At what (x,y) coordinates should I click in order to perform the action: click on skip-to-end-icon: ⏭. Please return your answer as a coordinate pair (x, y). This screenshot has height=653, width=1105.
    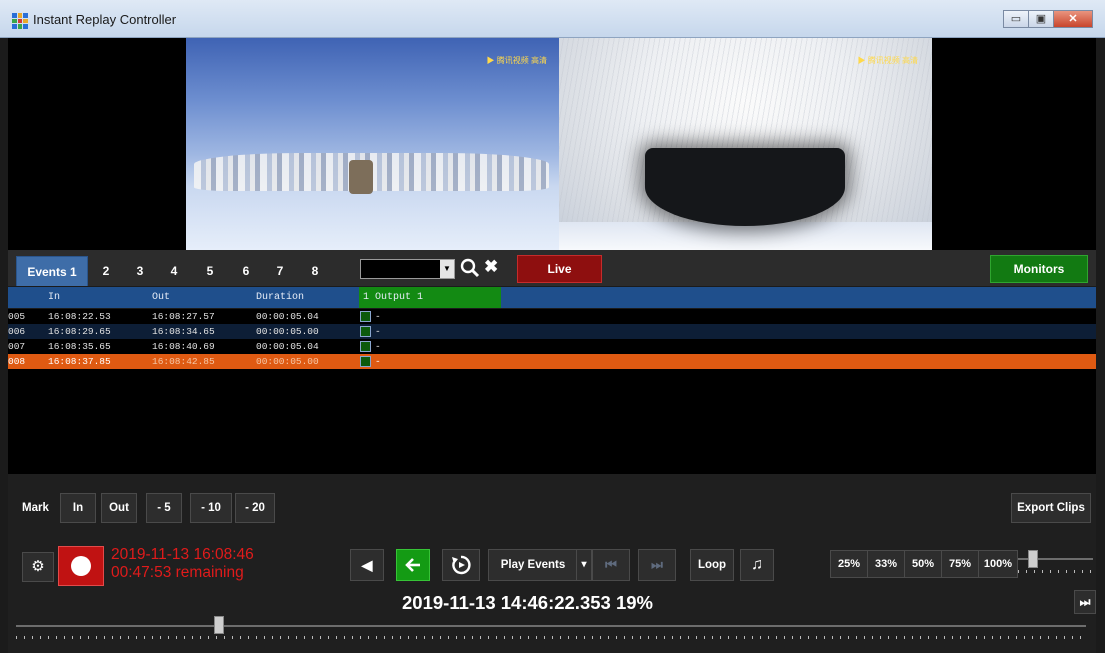
    Looking at the image, I should click on (1085, 602).